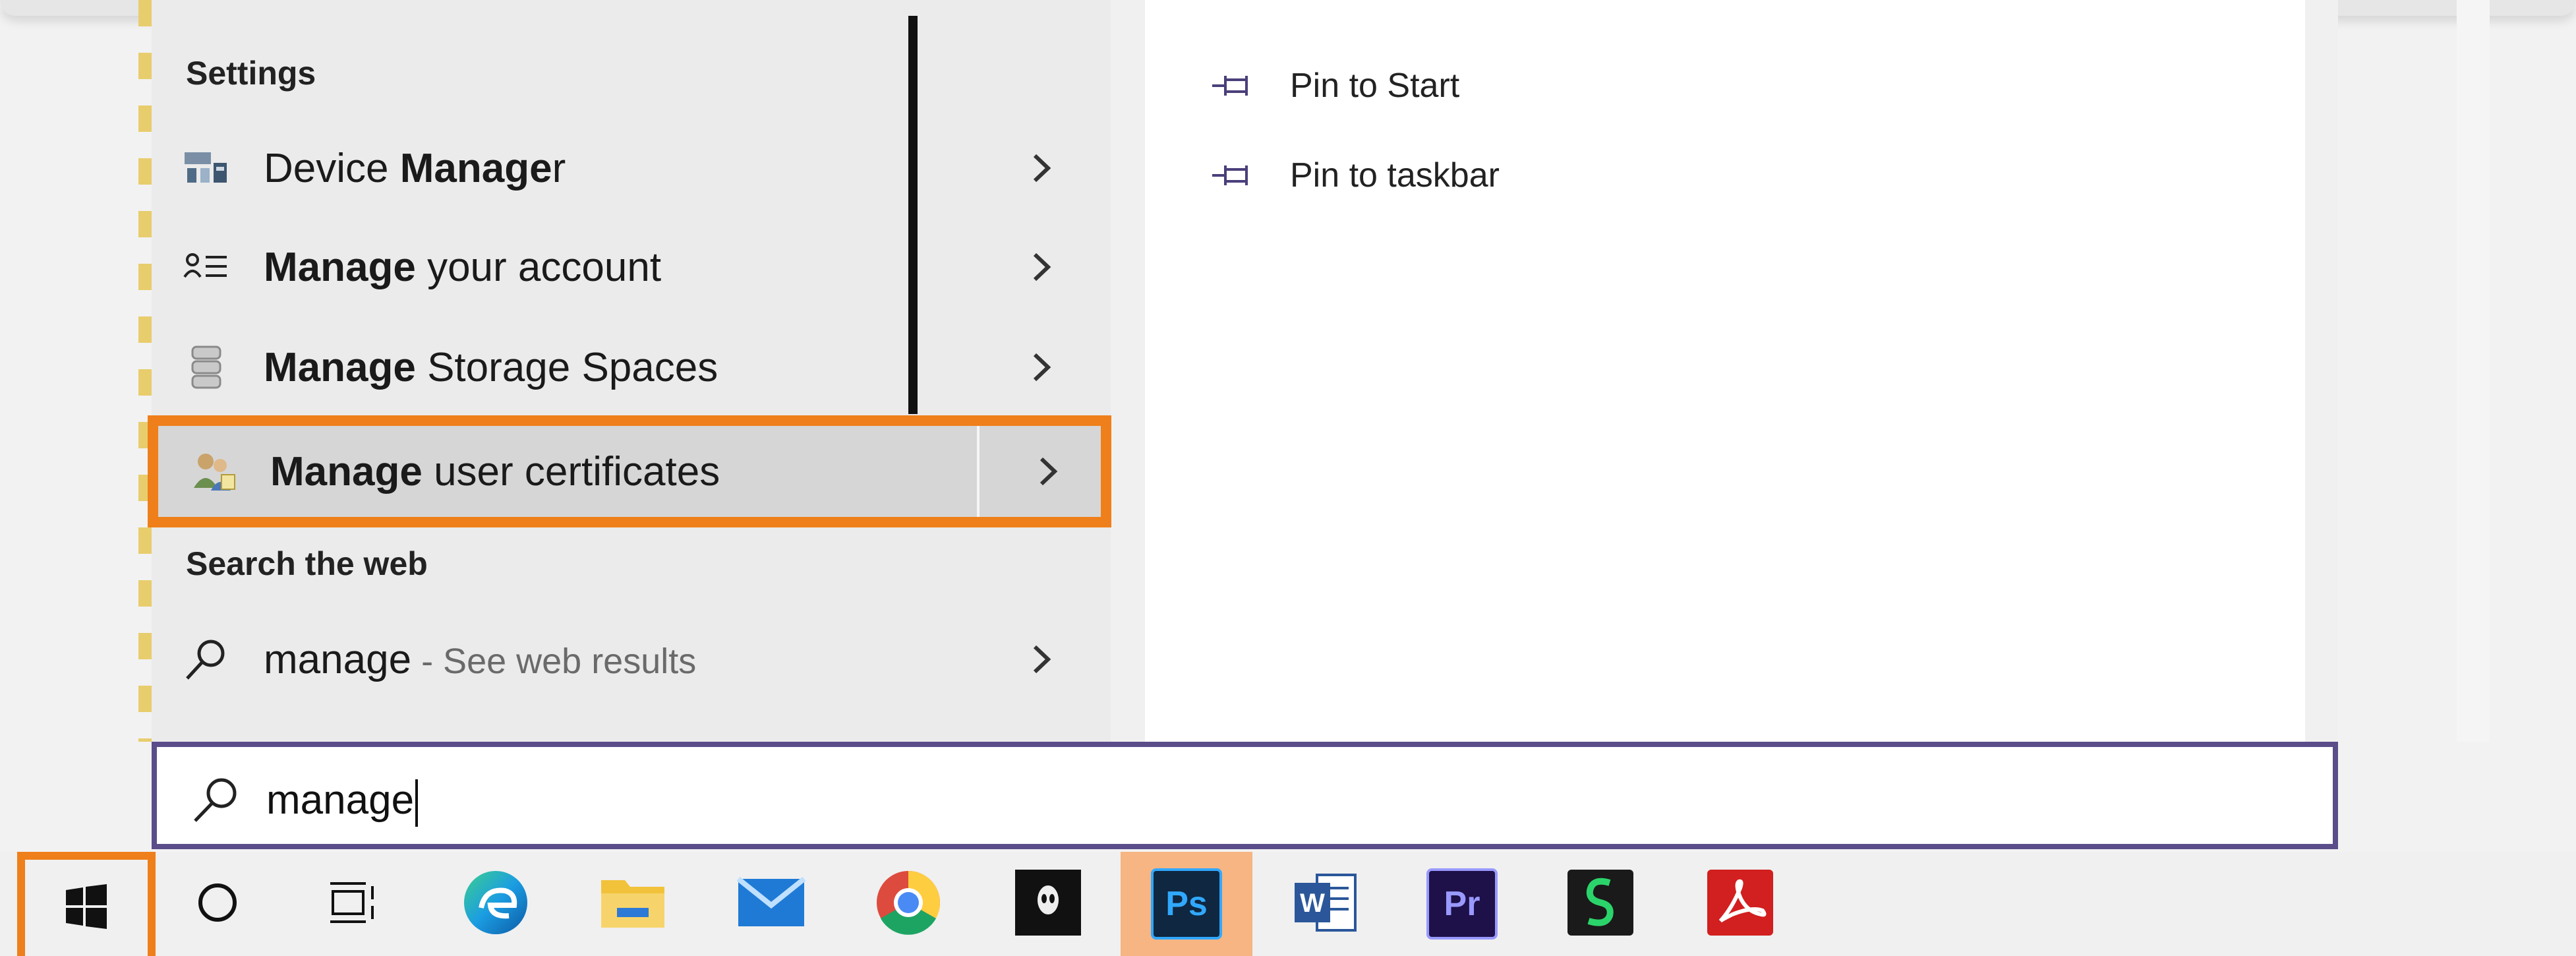 The width and height of the screenshot is (2576, 956). I want to click on web-results-hint: - See web results, so click(554, 661).